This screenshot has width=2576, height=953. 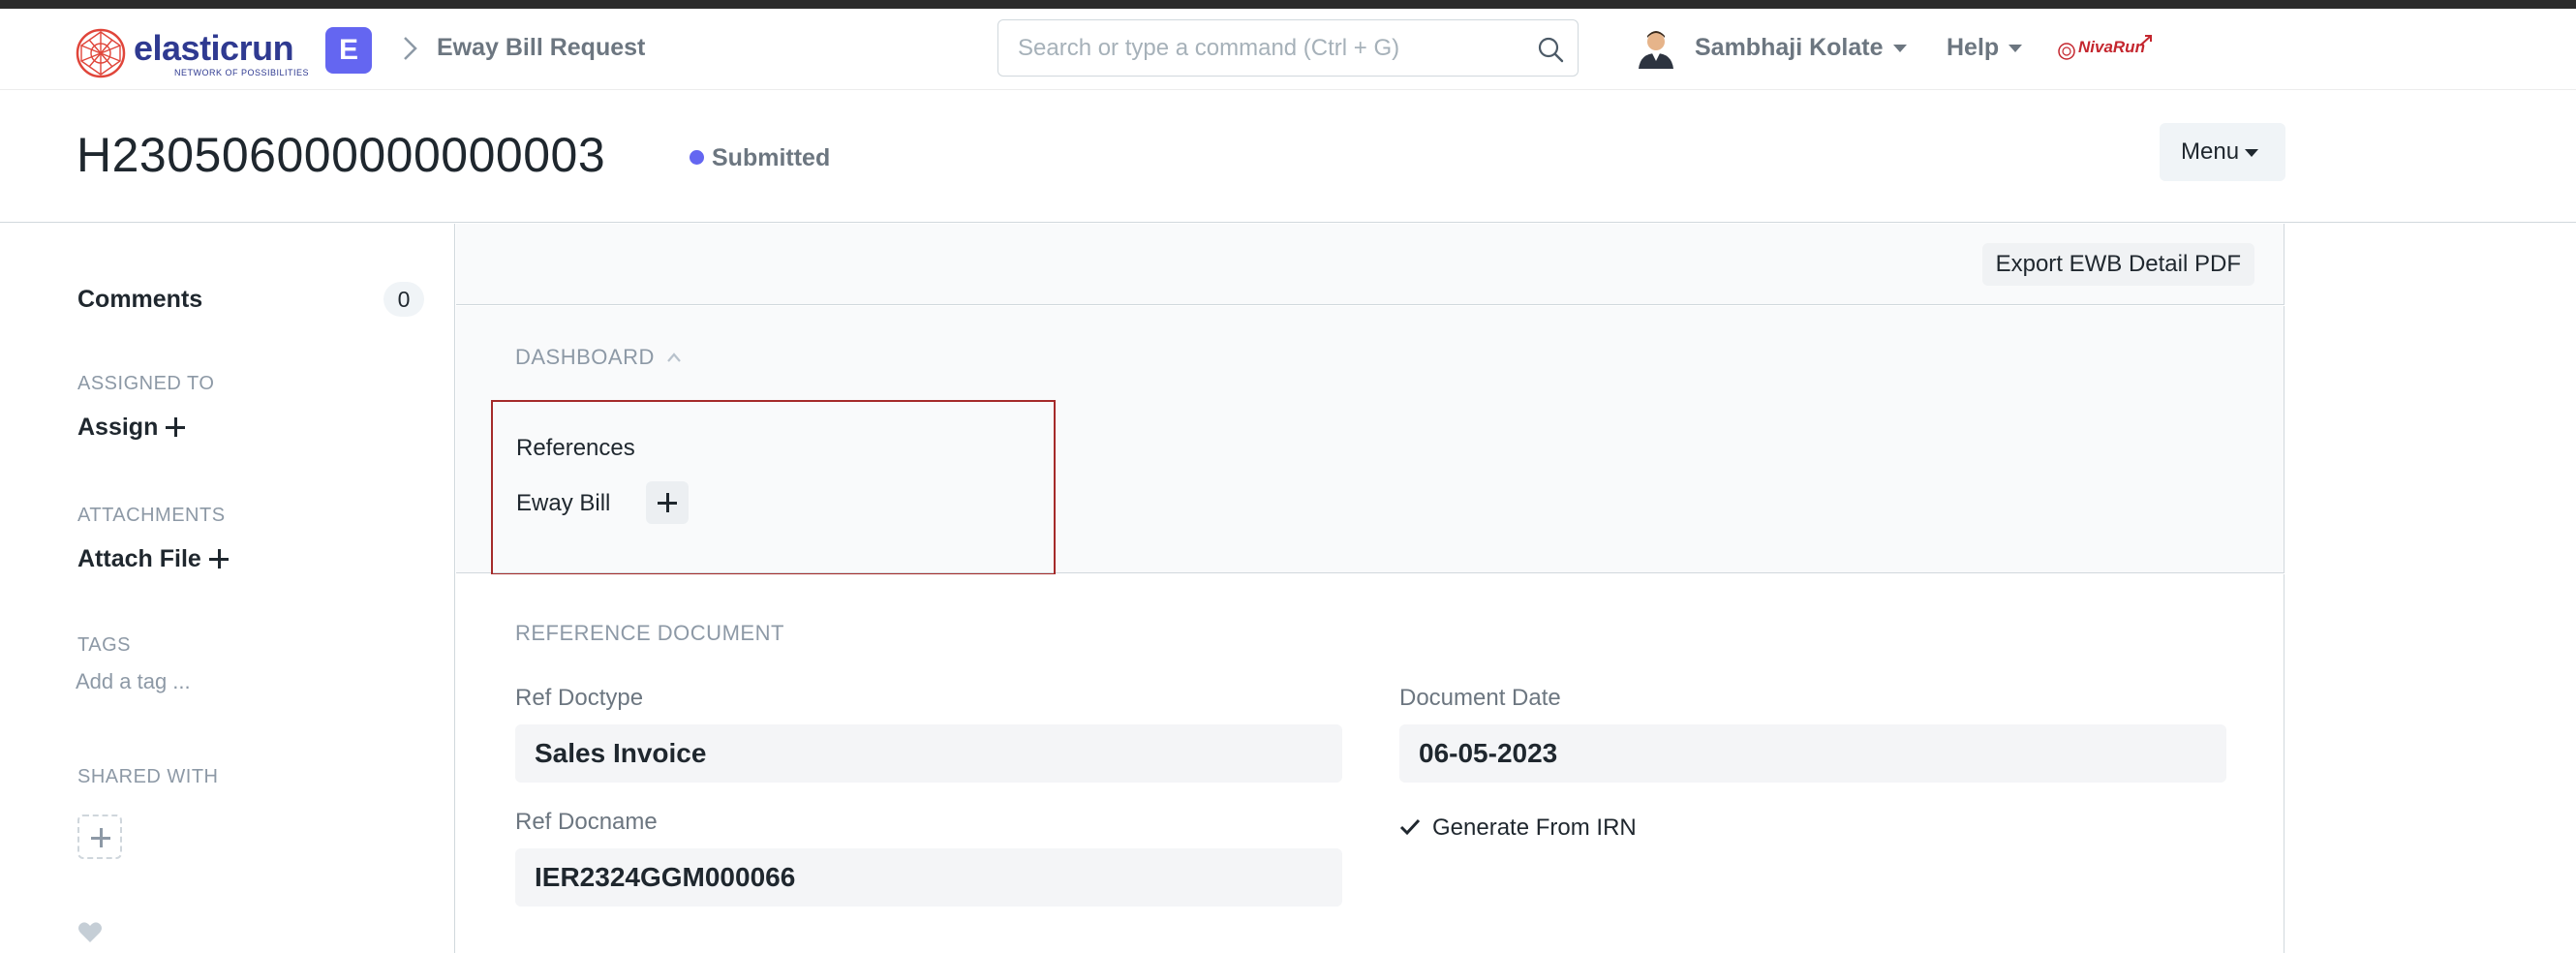 I want to click on comments-count-badge: 0, so click(x=403, y=299).